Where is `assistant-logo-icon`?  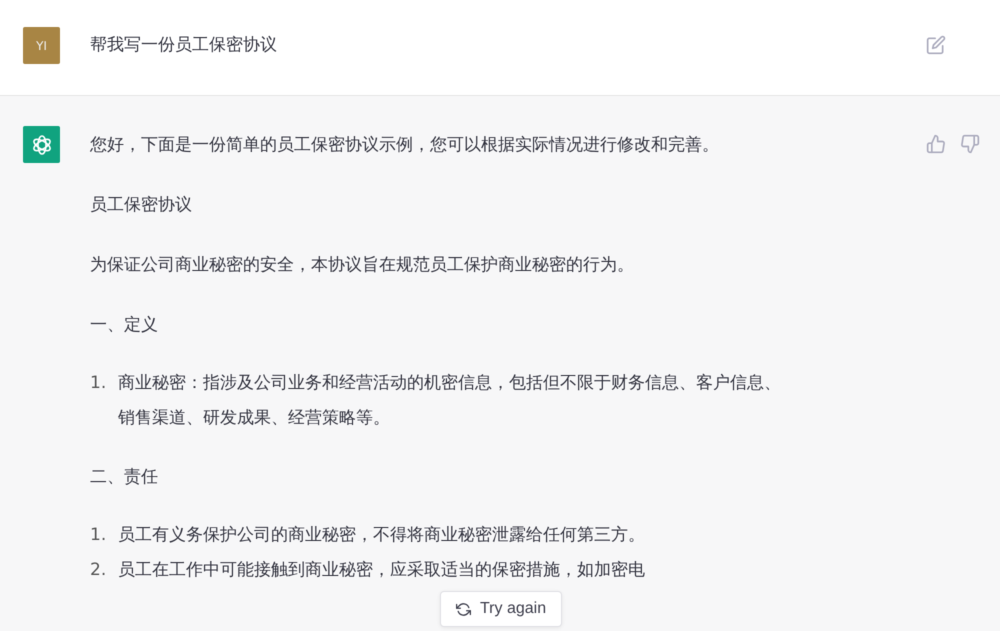 assistant-logo-icon is located at coordinates (41, 144).